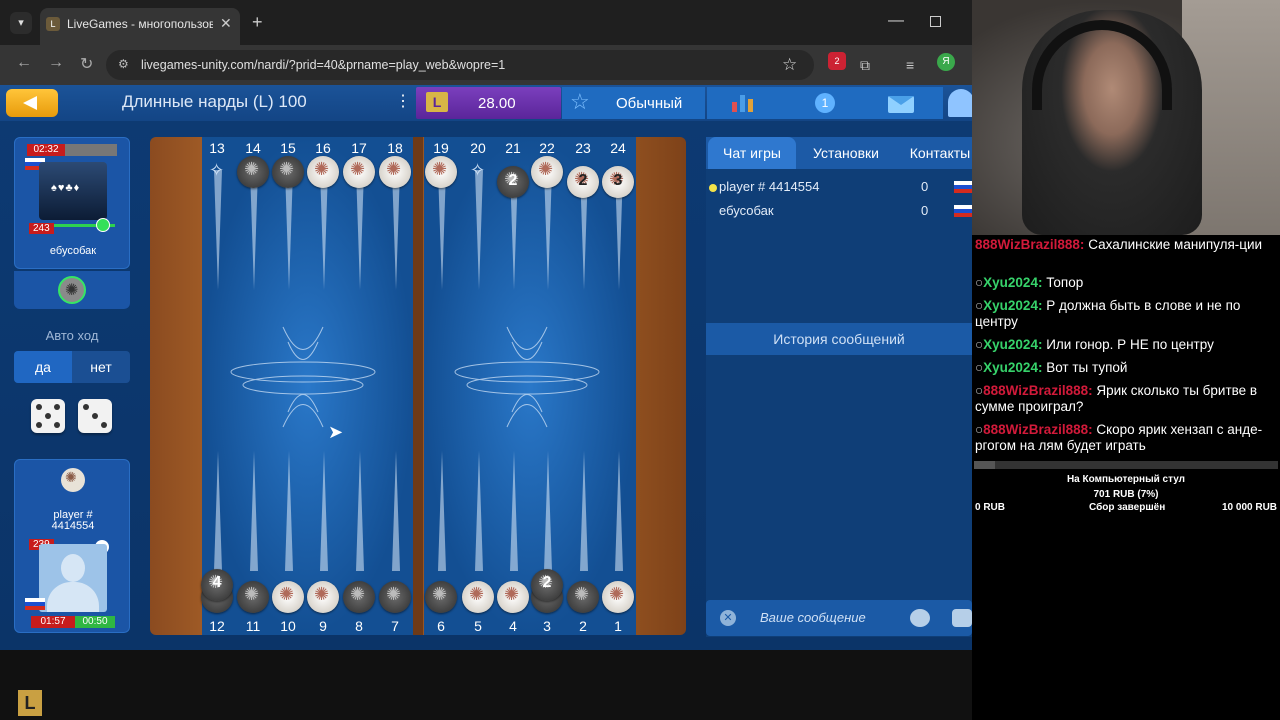 The image size is (1280, 720). Describe the element at coordinates (24, 63) in the screenshot. I see `back-arrow-icon: ←` at that location.